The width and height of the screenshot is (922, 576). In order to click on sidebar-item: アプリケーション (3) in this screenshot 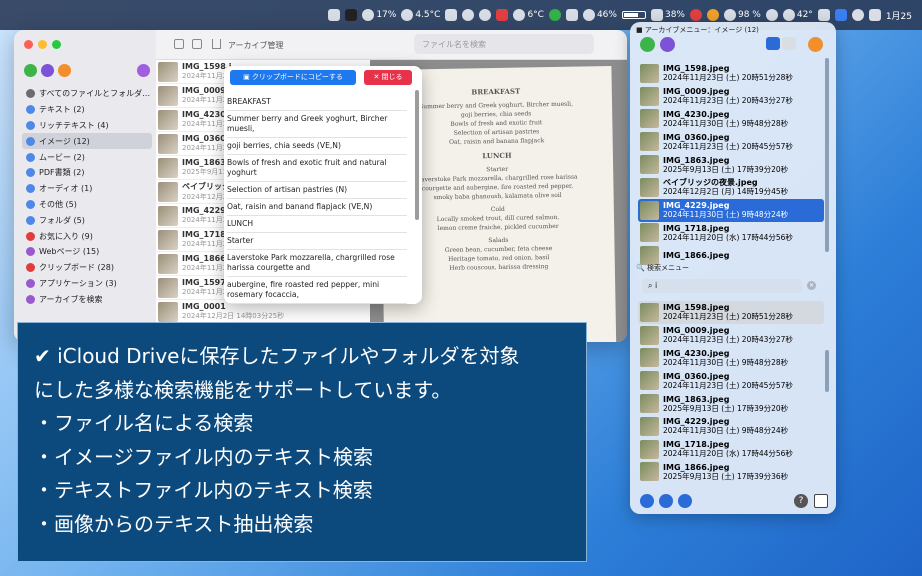, I will do `click(87, 284)`.